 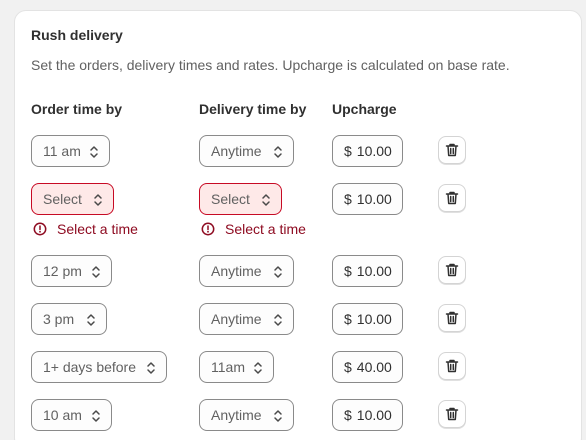 What do you see at coordinates (298, 415) in the screenshot?
I see `rate-row: 10 am Anytime $ 10.00` at bounding box center [298, 415].